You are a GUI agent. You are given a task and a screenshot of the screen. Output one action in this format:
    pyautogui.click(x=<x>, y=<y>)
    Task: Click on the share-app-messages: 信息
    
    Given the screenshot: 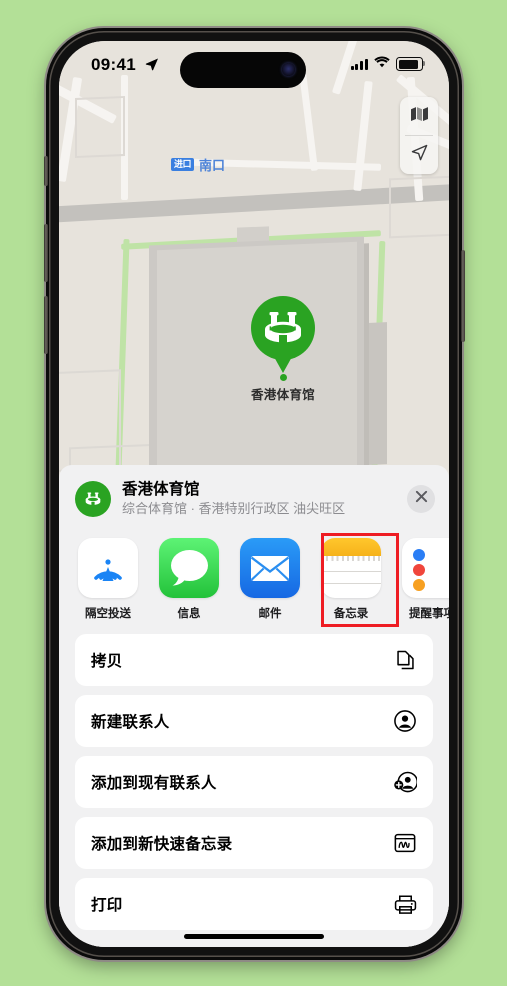 What is the action you would take?
    pyautogui.click(x=189, y=579)
    